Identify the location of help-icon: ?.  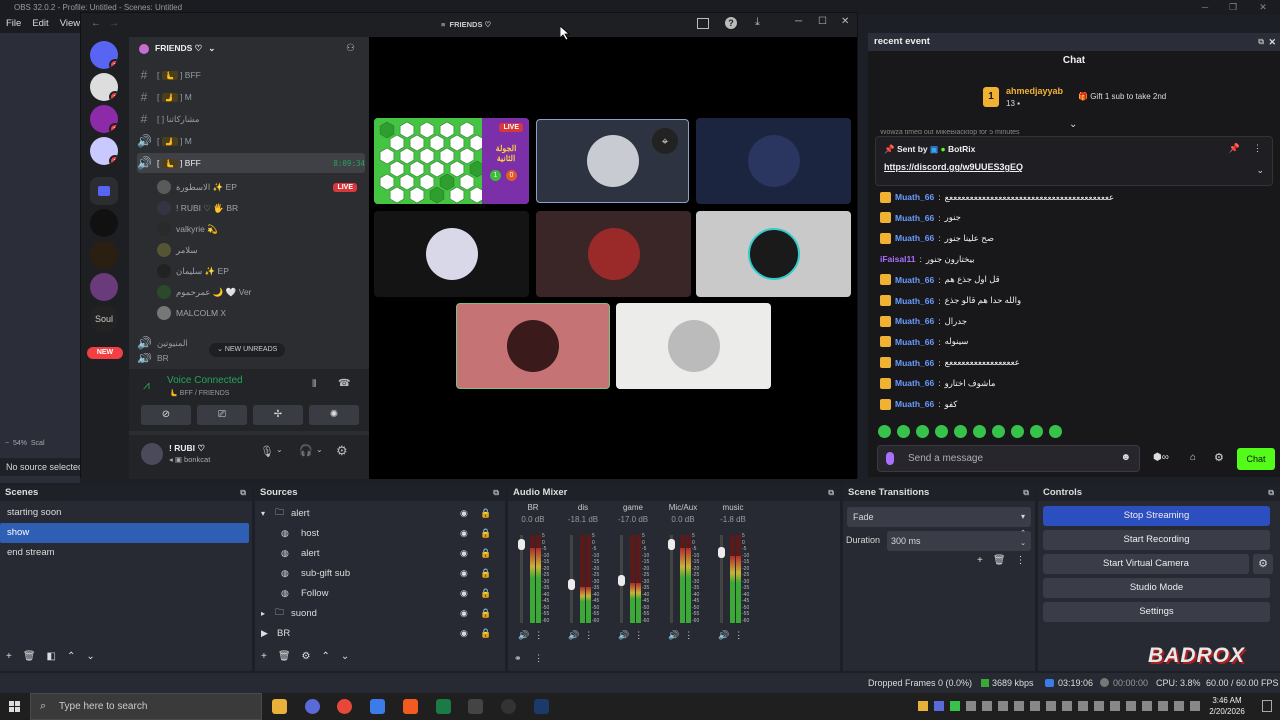
(731, 23).